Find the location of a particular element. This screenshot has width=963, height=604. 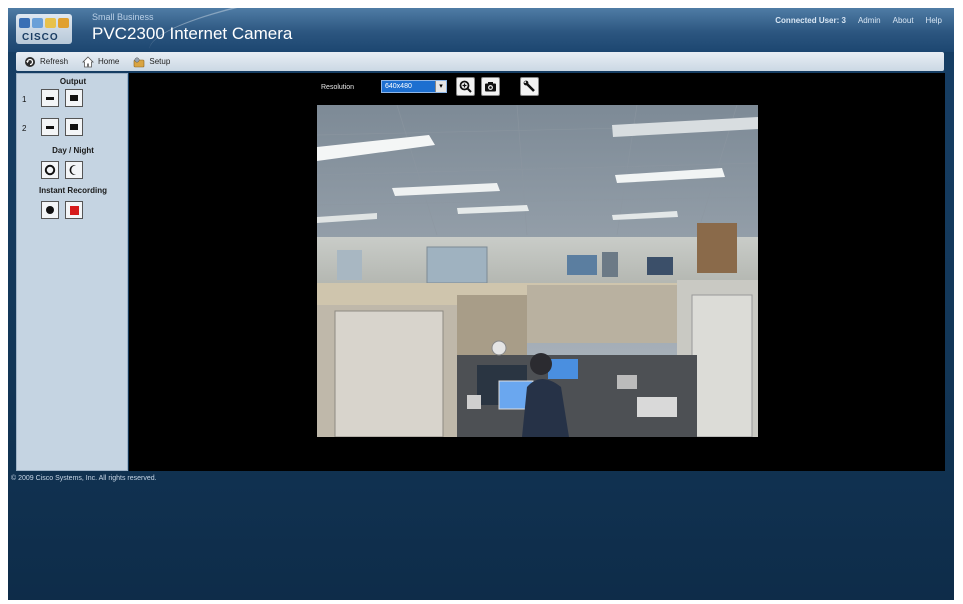

admin-link: Admin is located at coordinates (869, 20).